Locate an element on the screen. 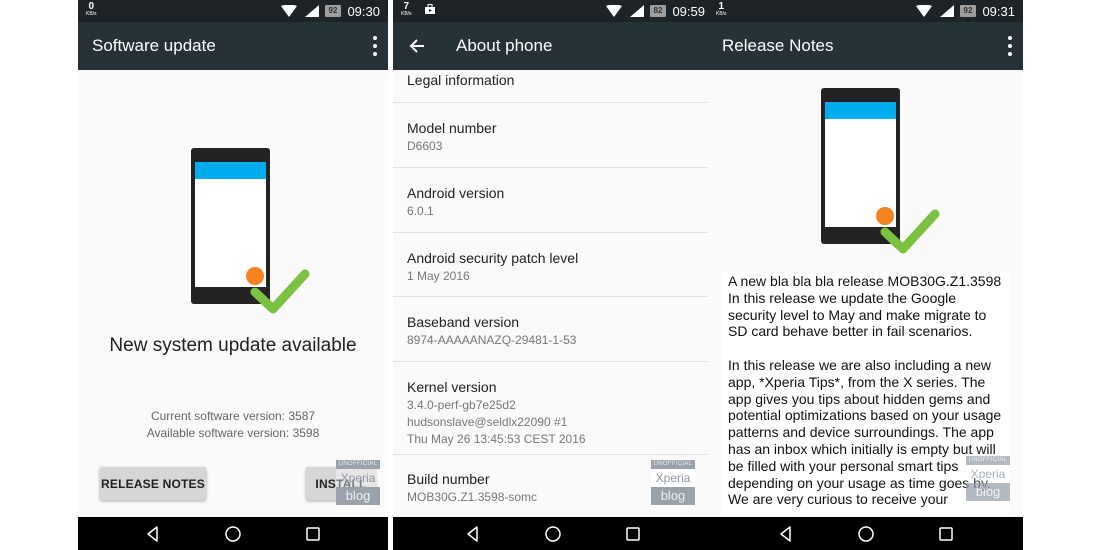 The width and height of the screenshot is (1100, 550). update-headline: New system update available is located at coordinates (233, 345).